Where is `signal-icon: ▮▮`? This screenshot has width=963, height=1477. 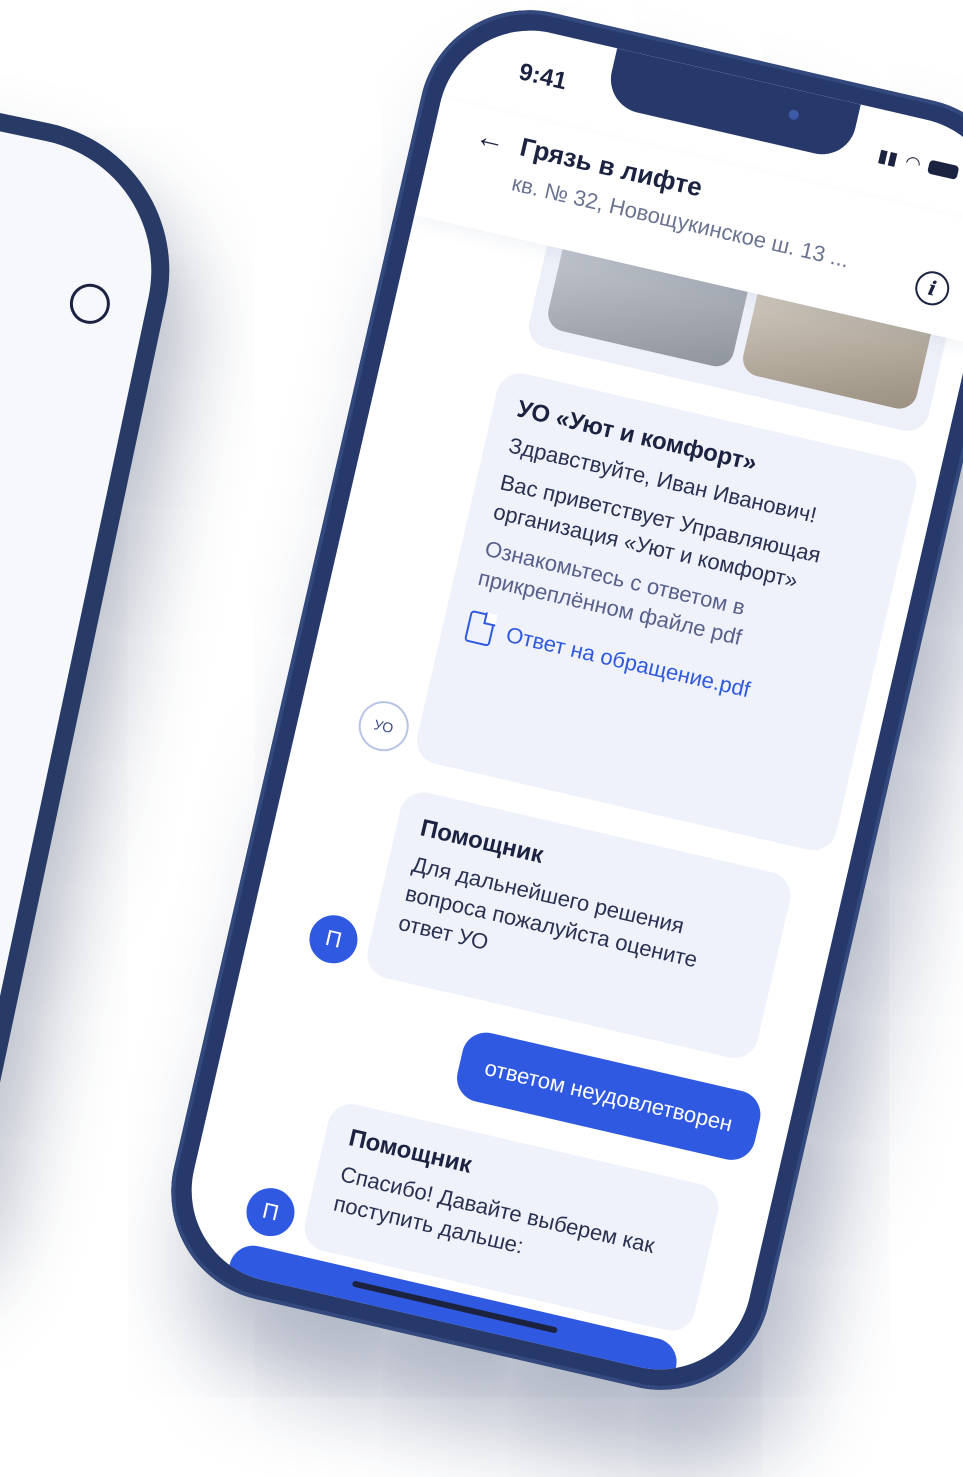
signal-icon: ▮▮ is located at coordinates (888, 156).